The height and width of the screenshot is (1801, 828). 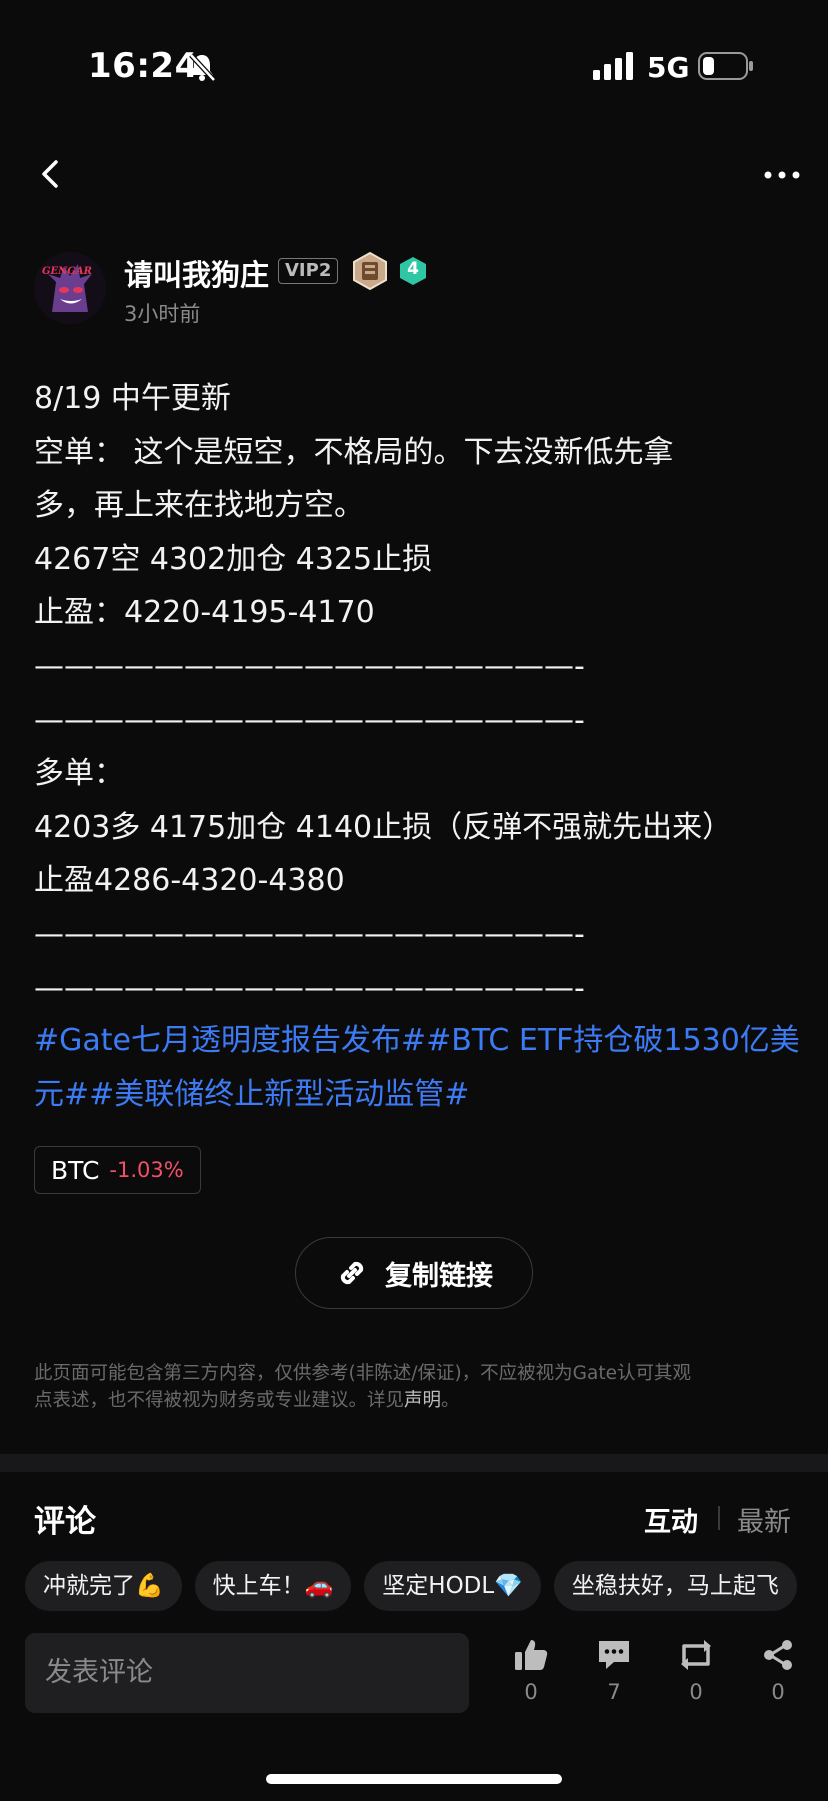 I want to click on copy-link-button: 复制链接, so click(x=414, y=1273).